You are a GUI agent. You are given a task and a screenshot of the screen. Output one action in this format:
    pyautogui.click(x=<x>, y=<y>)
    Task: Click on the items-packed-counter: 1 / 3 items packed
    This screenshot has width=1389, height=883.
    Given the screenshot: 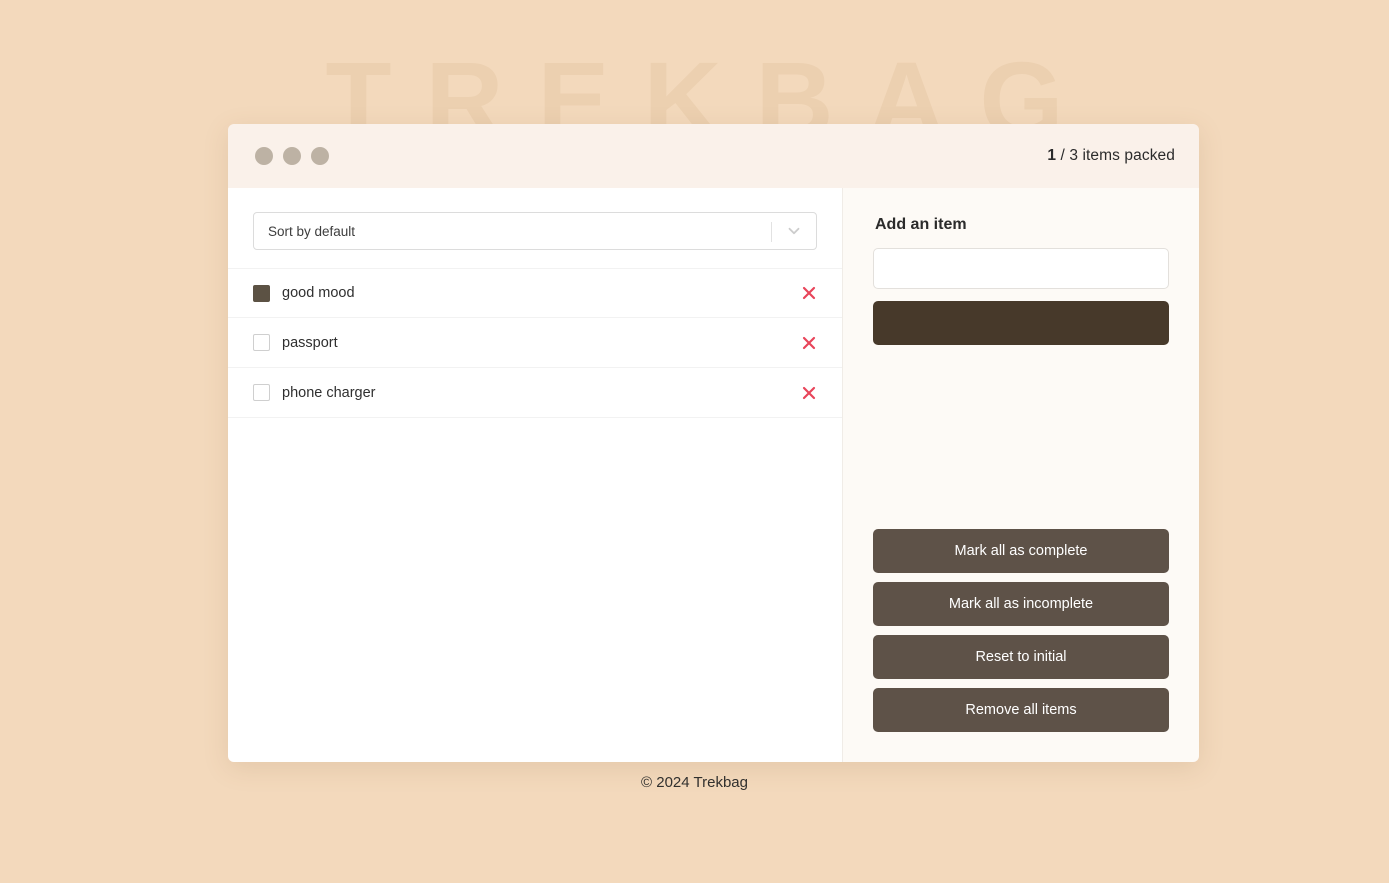 What is the action you would take?
    pyautogui.click(x=1111, y=156)
    